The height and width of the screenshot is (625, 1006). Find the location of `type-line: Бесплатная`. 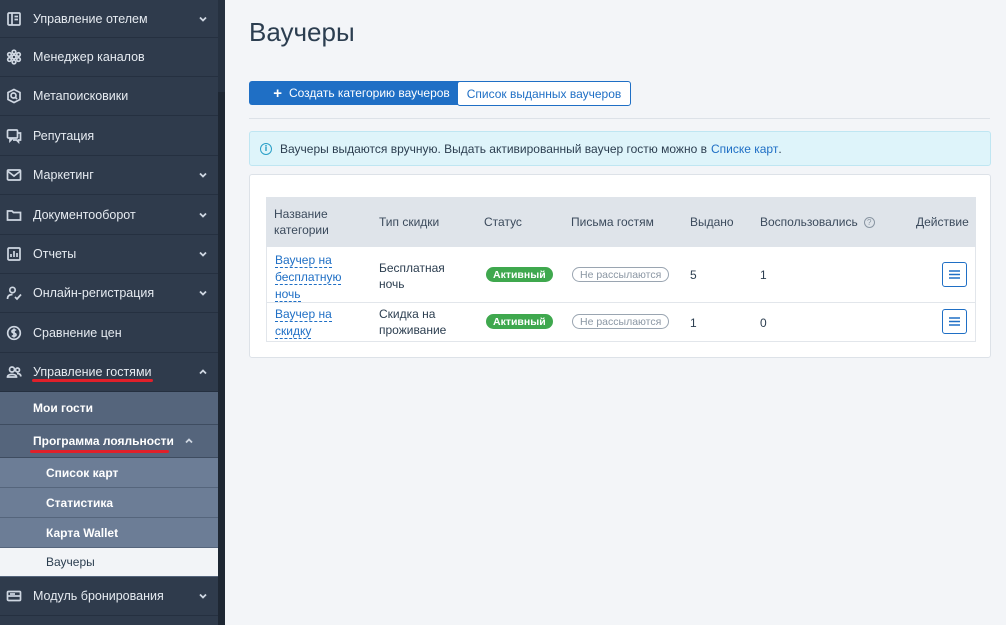

type-line: Бесплатная is located at coordinates (412, 268).